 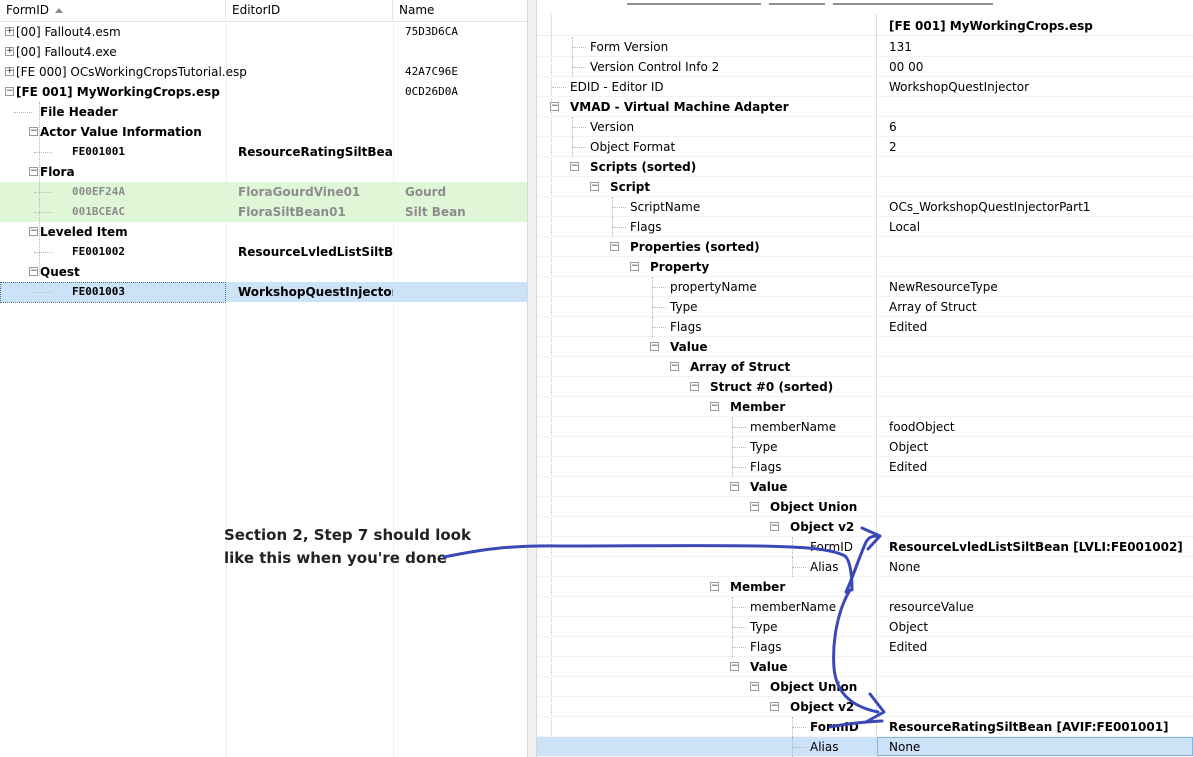 What do you see at coordinates (931, 607) in the screenshot?
I see `record-field-value: resourceValue` at bounding box center [931, 607].